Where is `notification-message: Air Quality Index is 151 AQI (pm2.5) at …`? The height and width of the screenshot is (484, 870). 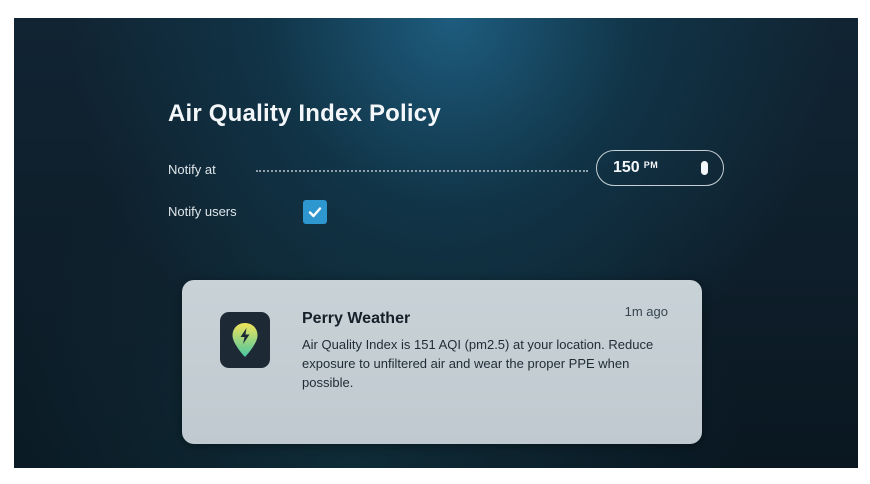 notification-message: Air Quality Index is 151 AQI (pm2.5) at … is located at coordinates (478, 363).